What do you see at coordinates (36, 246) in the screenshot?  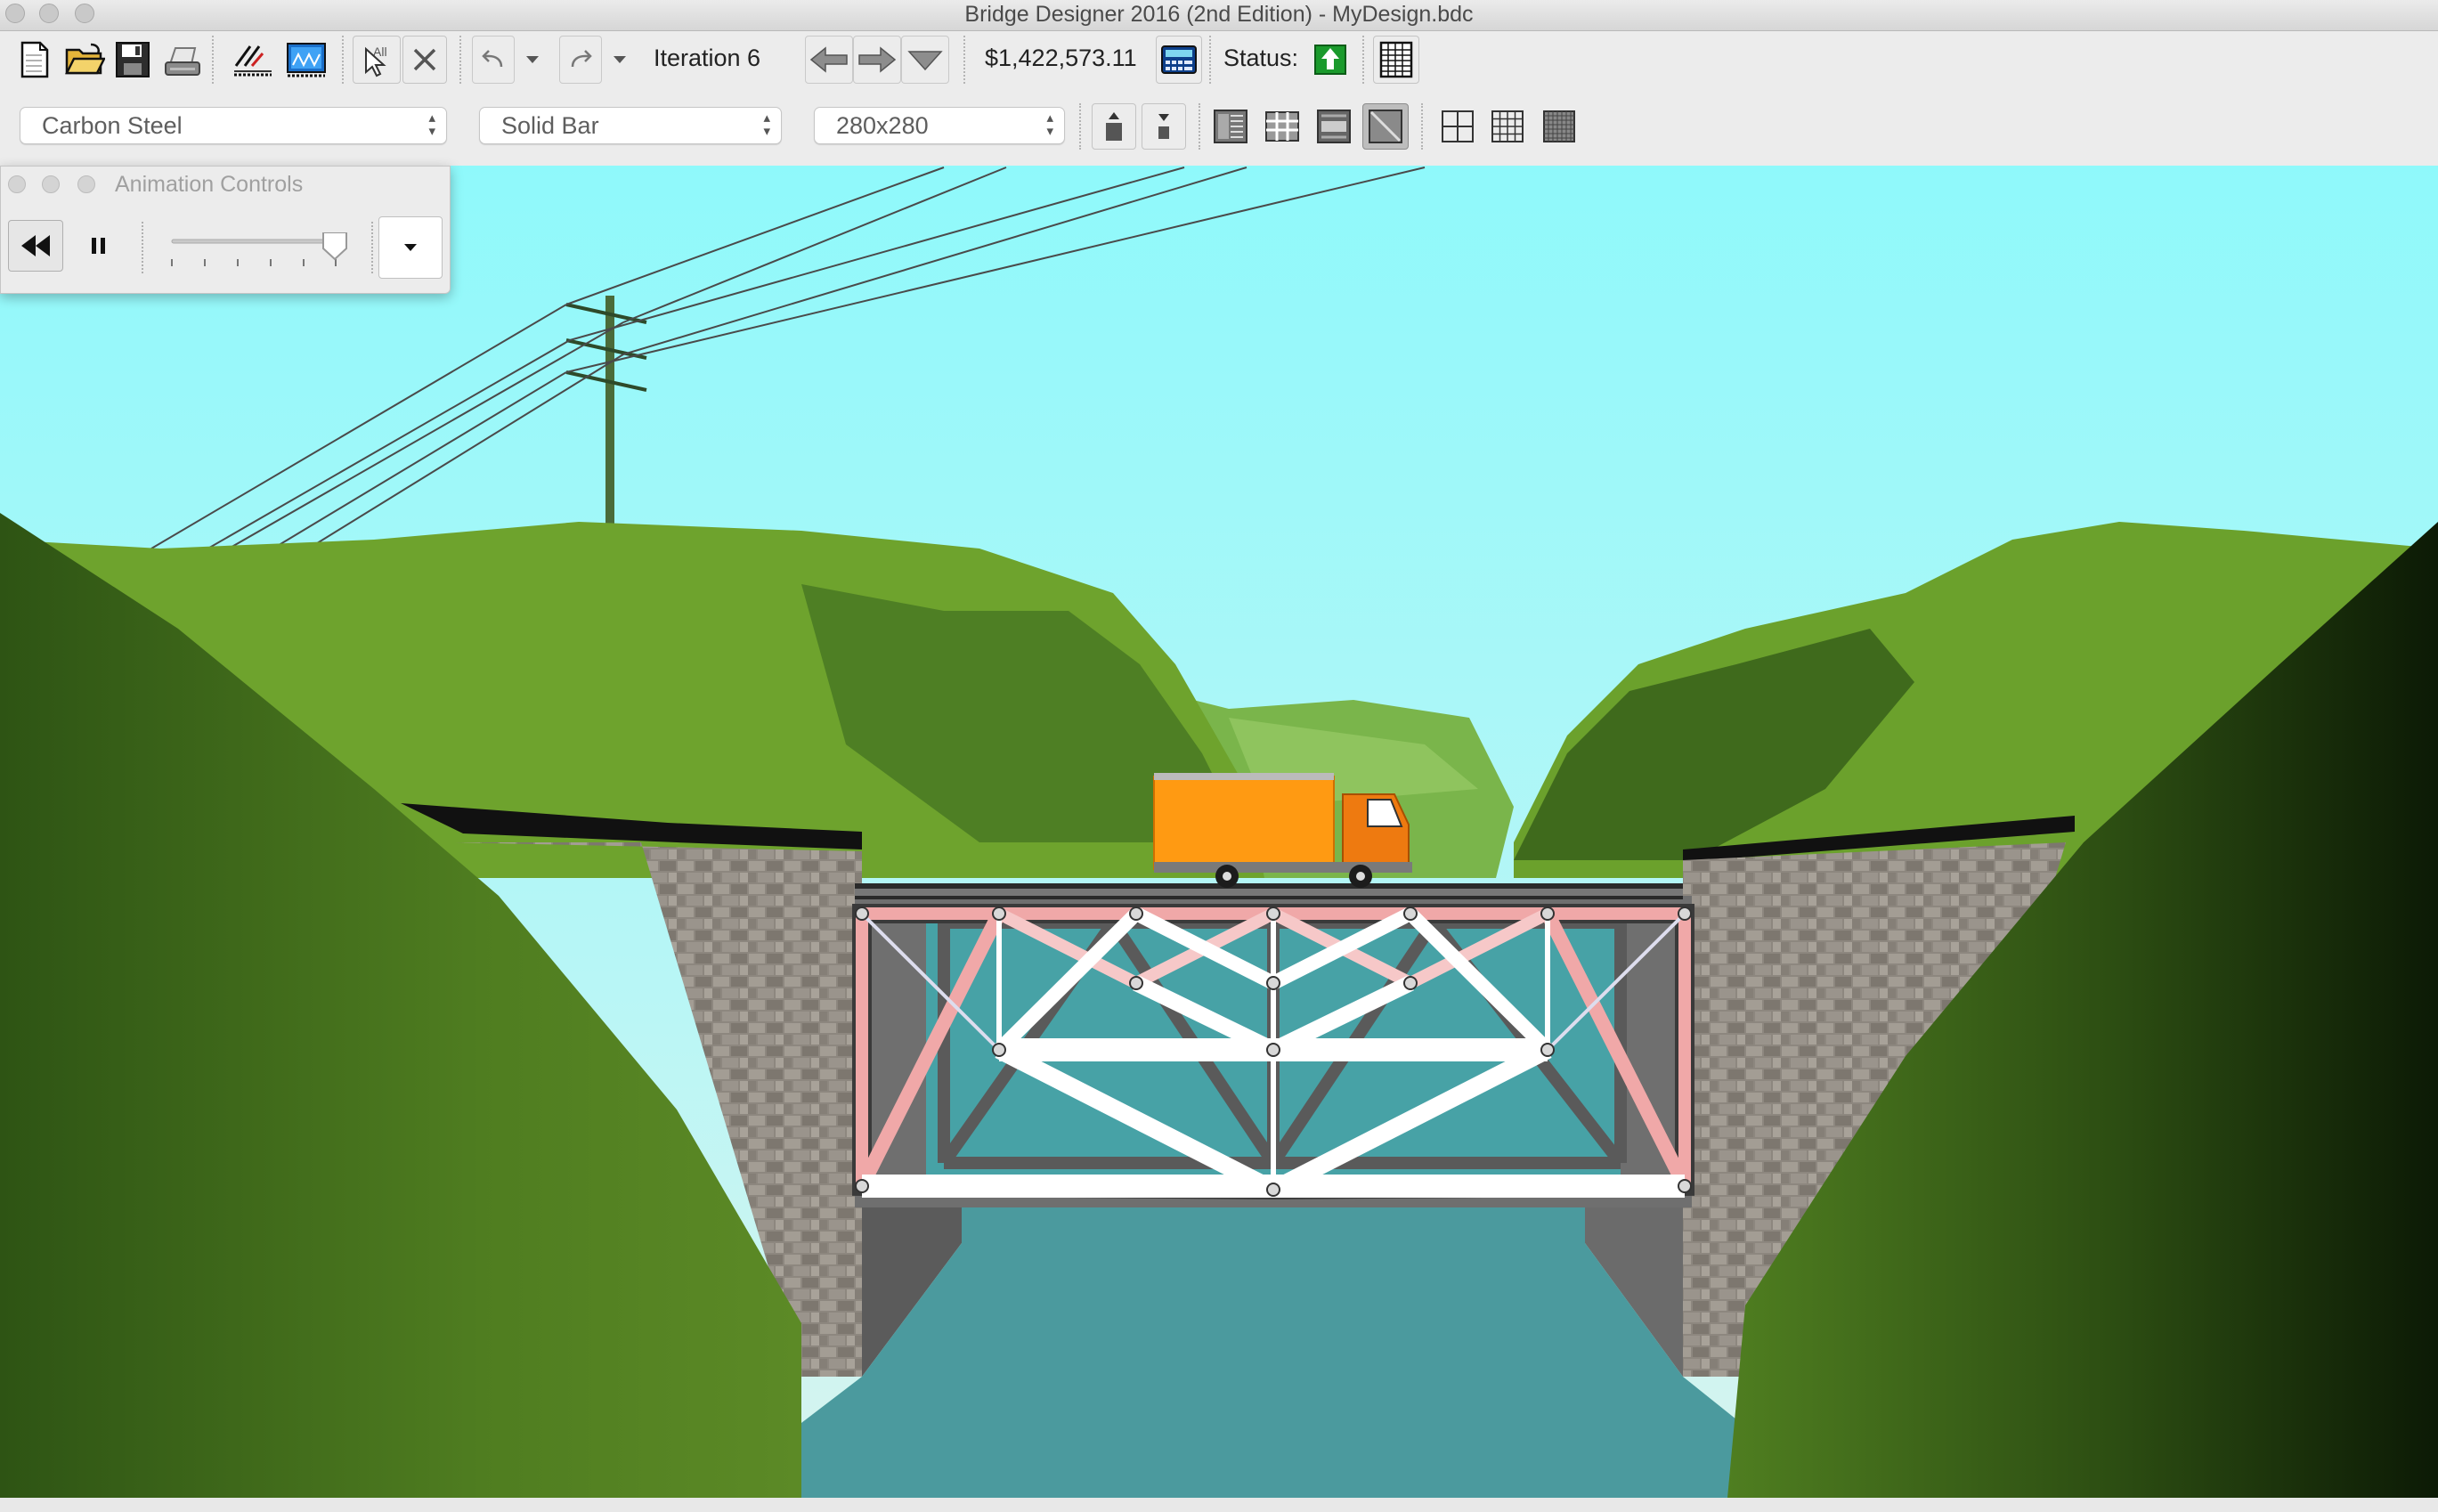 I see `rewind-icon` at bounding box center [36, 246].